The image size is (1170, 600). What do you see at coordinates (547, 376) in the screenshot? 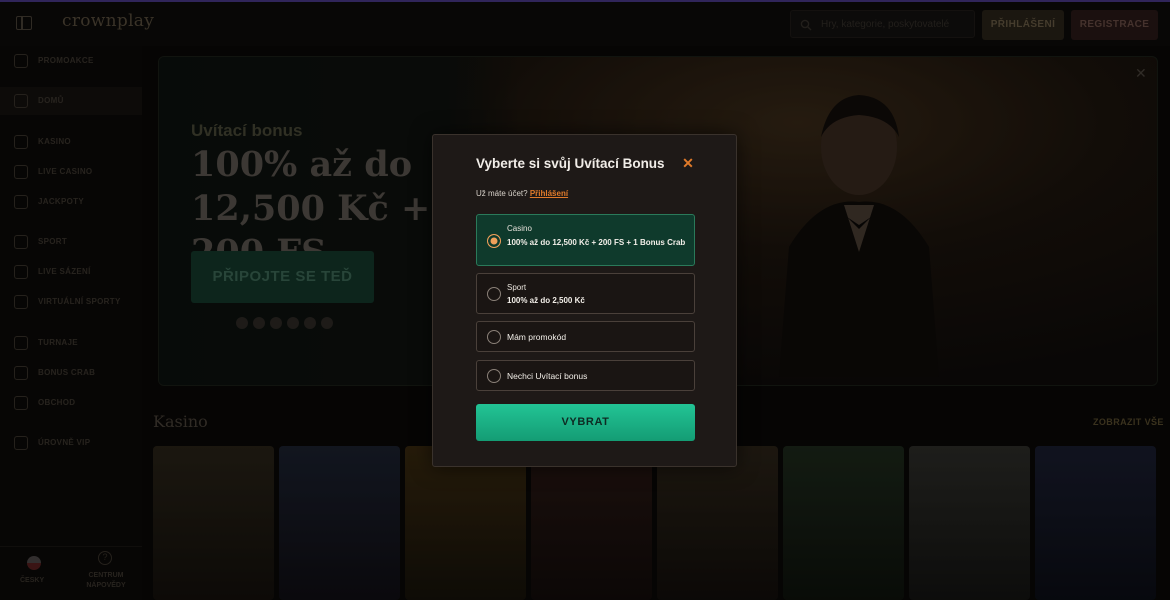
I see `option-text: Nechci Uvítací bonus` at bounding box center [547, 376].